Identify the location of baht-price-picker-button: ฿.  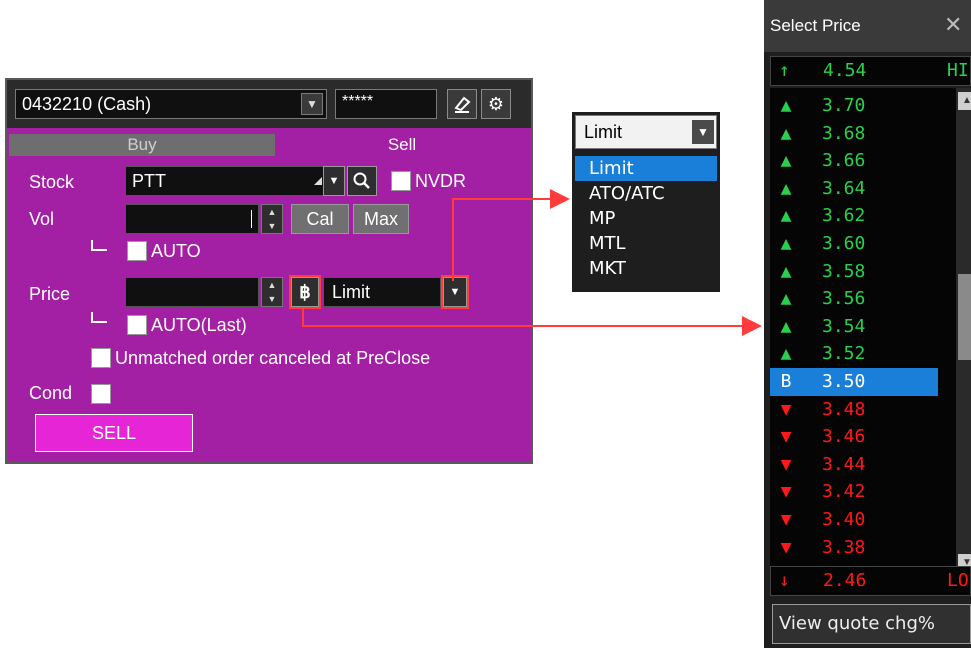
(305, 292).